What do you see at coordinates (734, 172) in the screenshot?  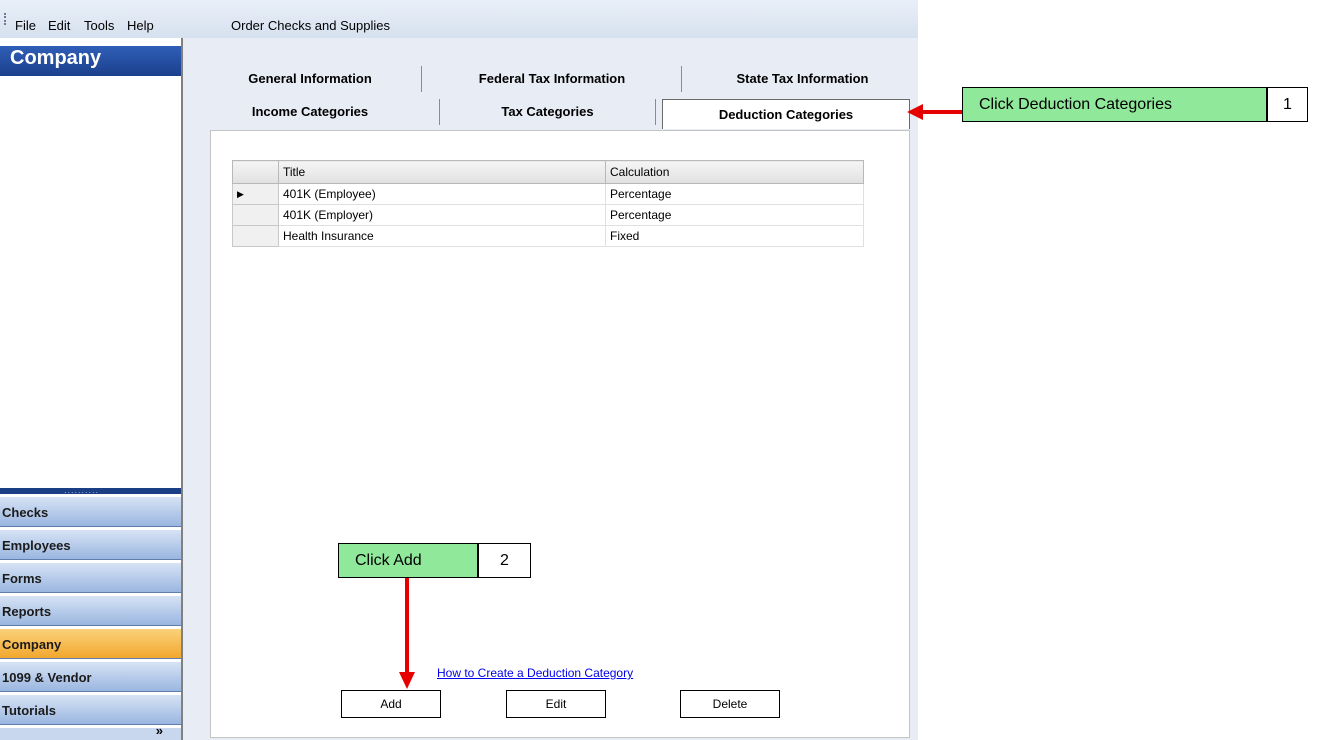 I see `column-header-calculation: Calculation` at bounding box center [734, 172].